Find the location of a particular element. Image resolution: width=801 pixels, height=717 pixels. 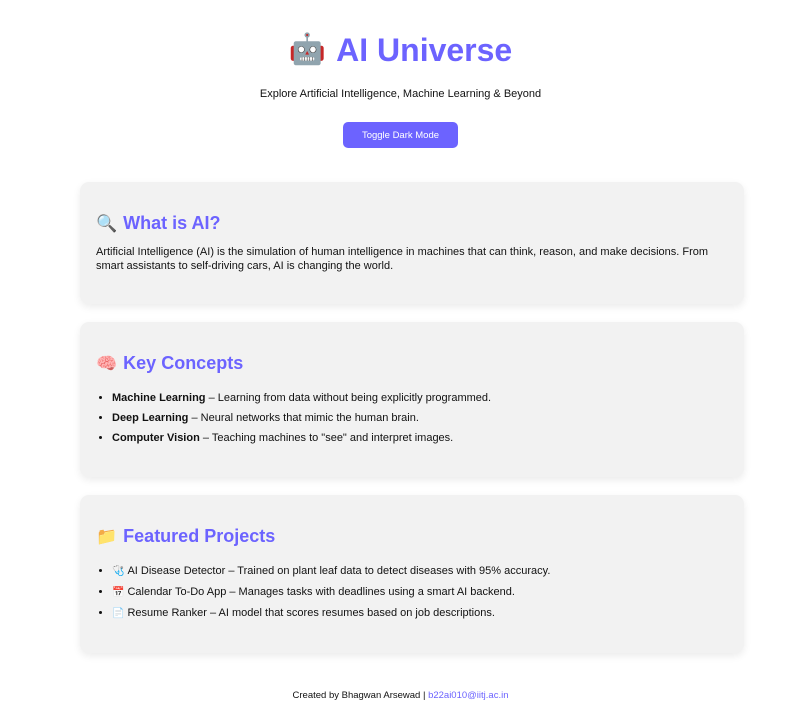

stethoscope-icon: 🩺 is located at coordinates (118, 571).